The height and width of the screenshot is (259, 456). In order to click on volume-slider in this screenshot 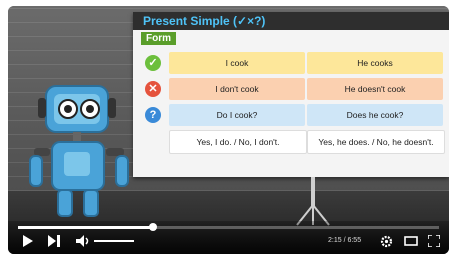, I will do `click(114, 241)`.